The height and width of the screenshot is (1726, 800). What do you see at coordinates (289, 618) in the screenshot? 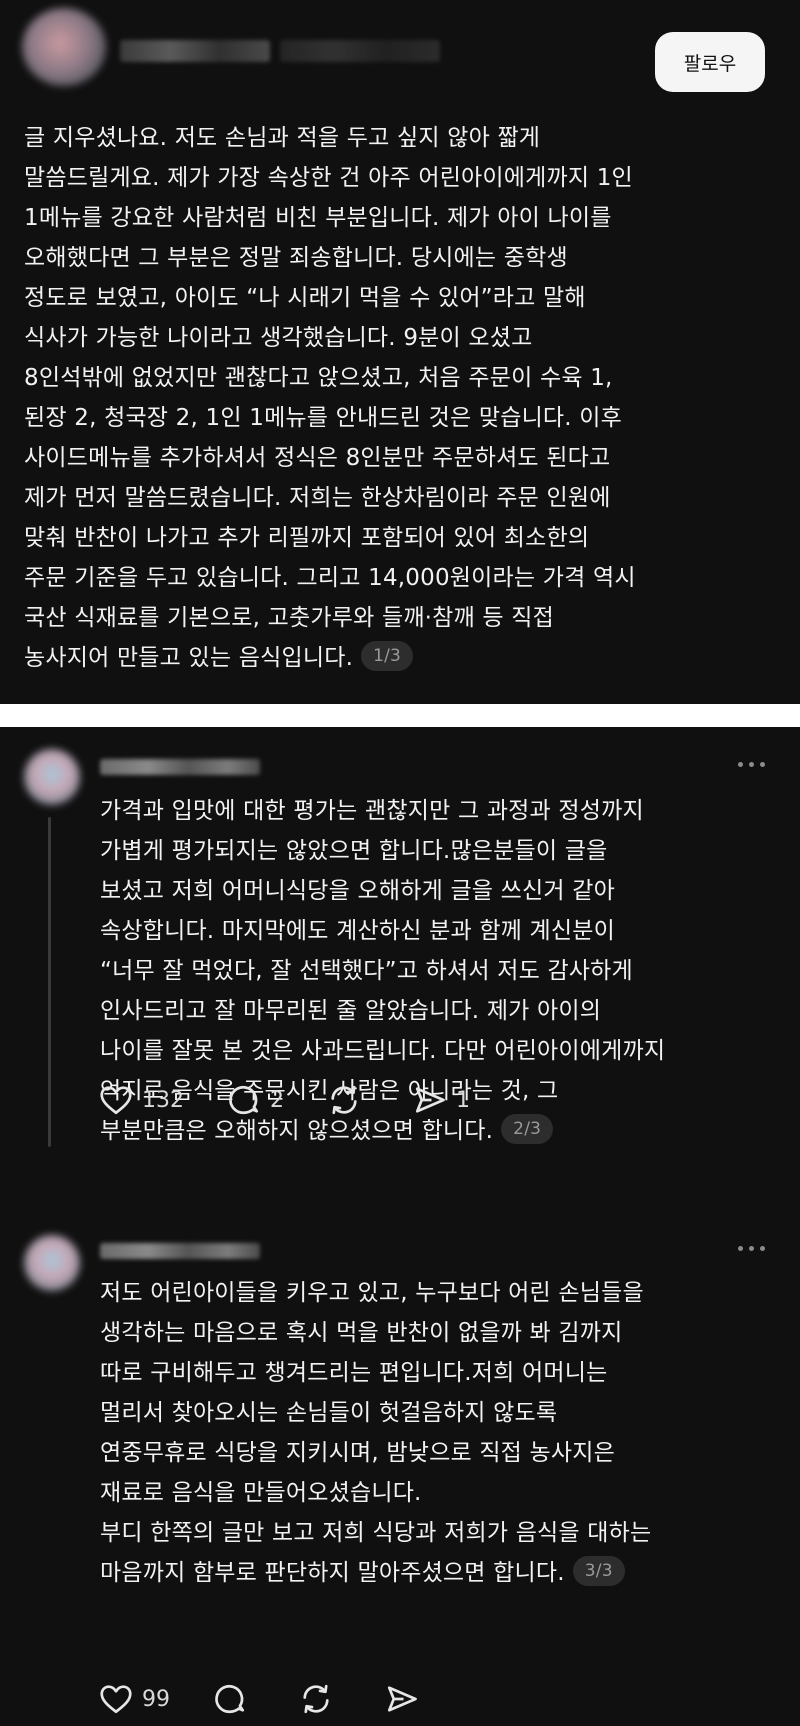
I see `post-line: 국산 식재료를 기본으로, 고춧가루와 들깨·참깨 등 직접` at bounding box center [289, 618].